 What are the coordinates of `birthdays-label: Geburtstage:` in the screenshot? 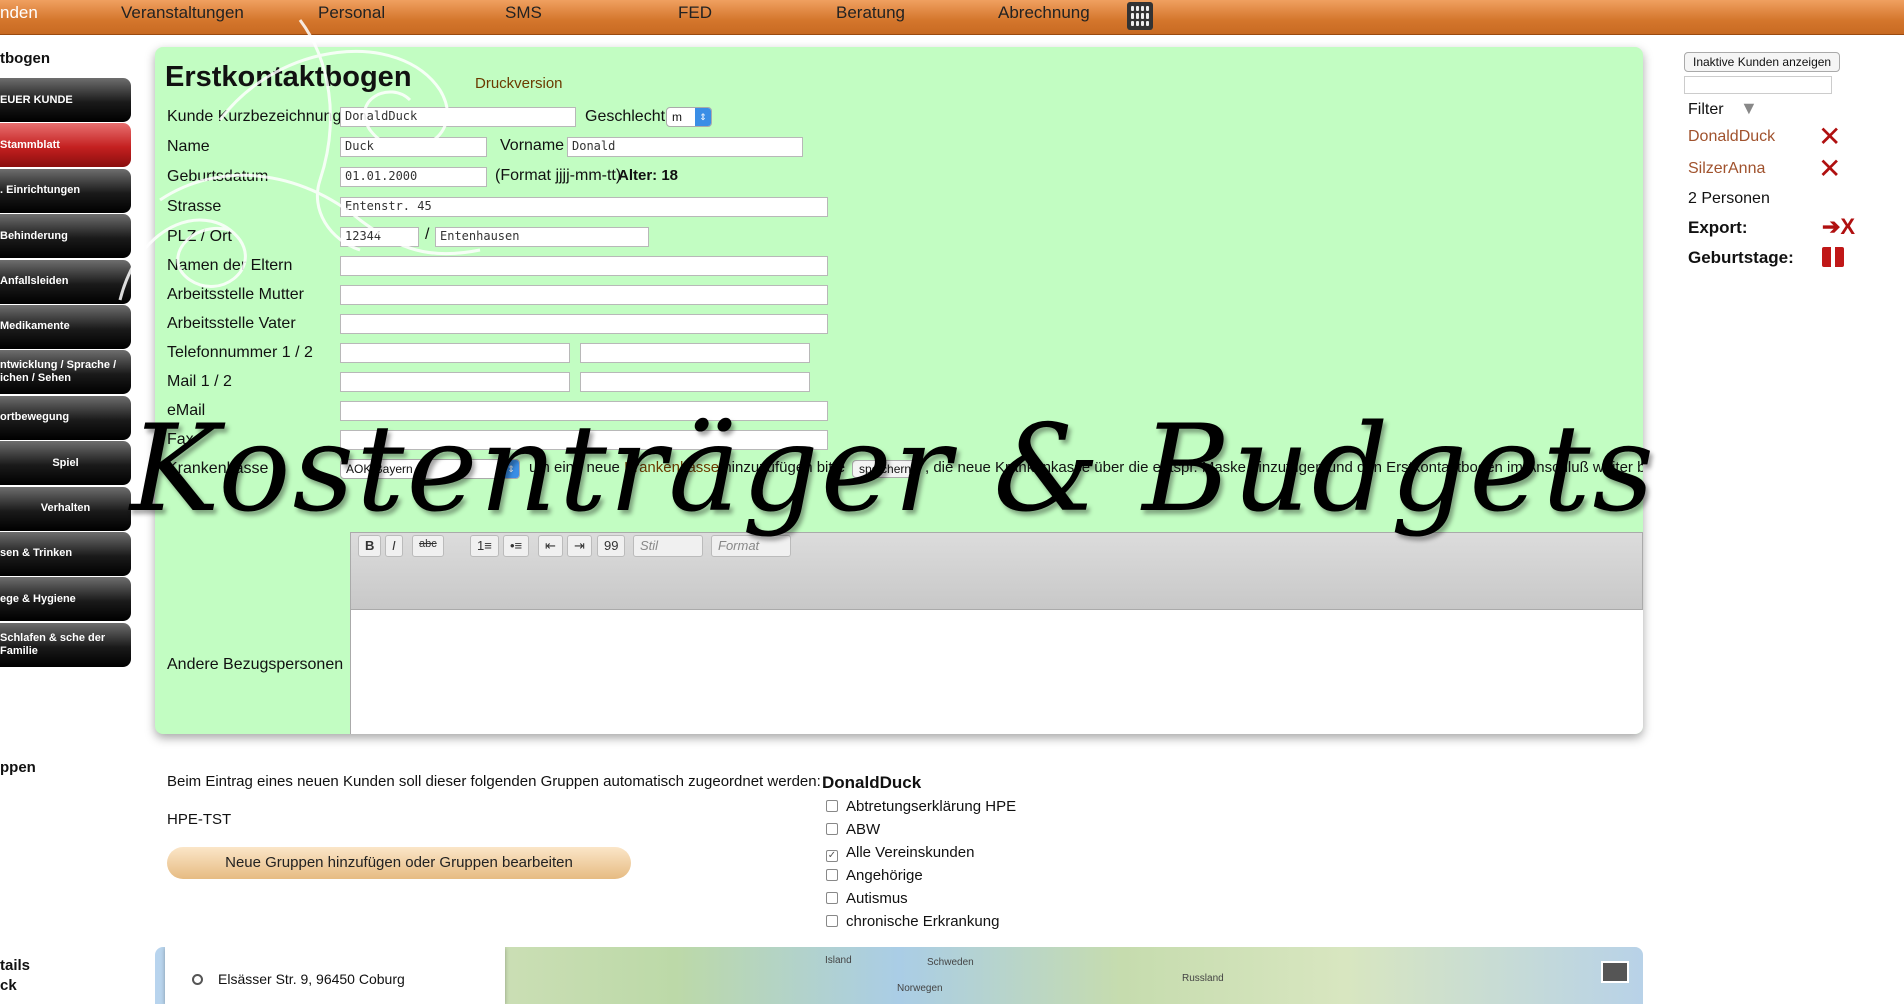 It's located at (1741, 257).